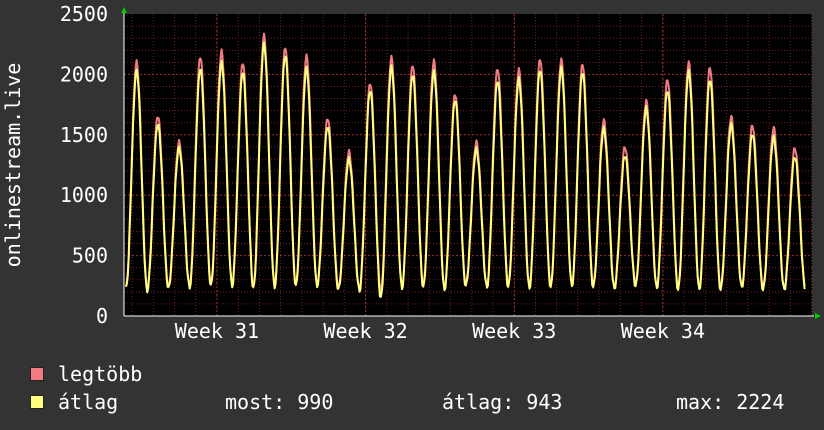  I want to click on legend-item-max: legtöbb, so click(86, 374).